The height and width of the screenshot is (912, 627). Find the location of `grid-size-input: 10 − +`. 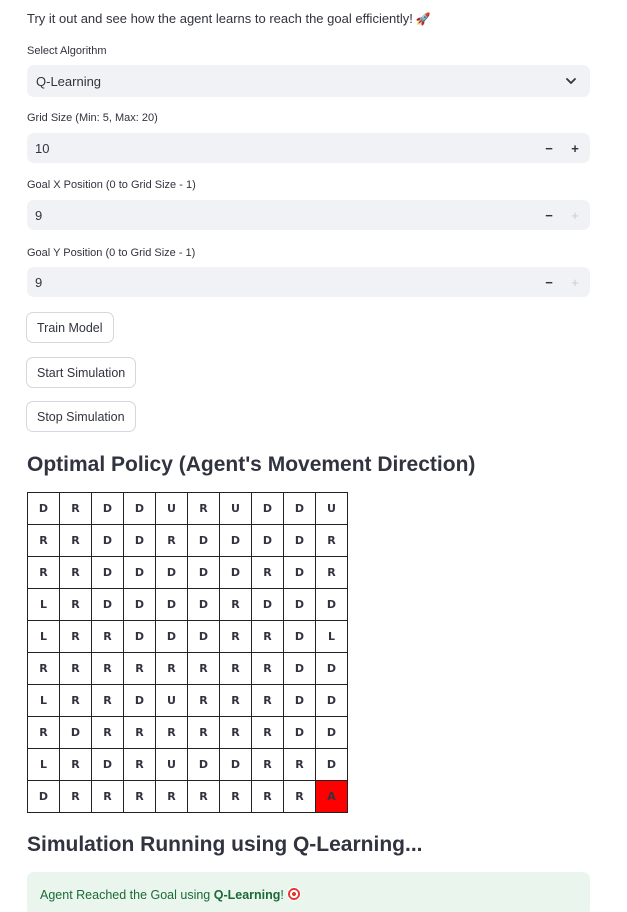

grid-size-input: 10 − + is located at coordinates (308, 148).